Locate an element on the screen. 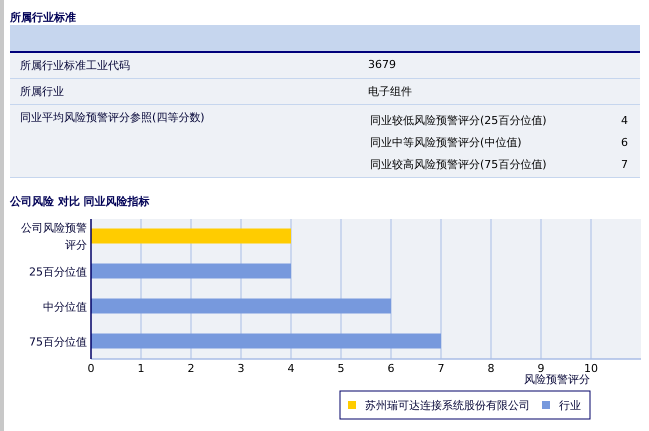  row-value: 电子组件 is located at coordinates (390, 92).